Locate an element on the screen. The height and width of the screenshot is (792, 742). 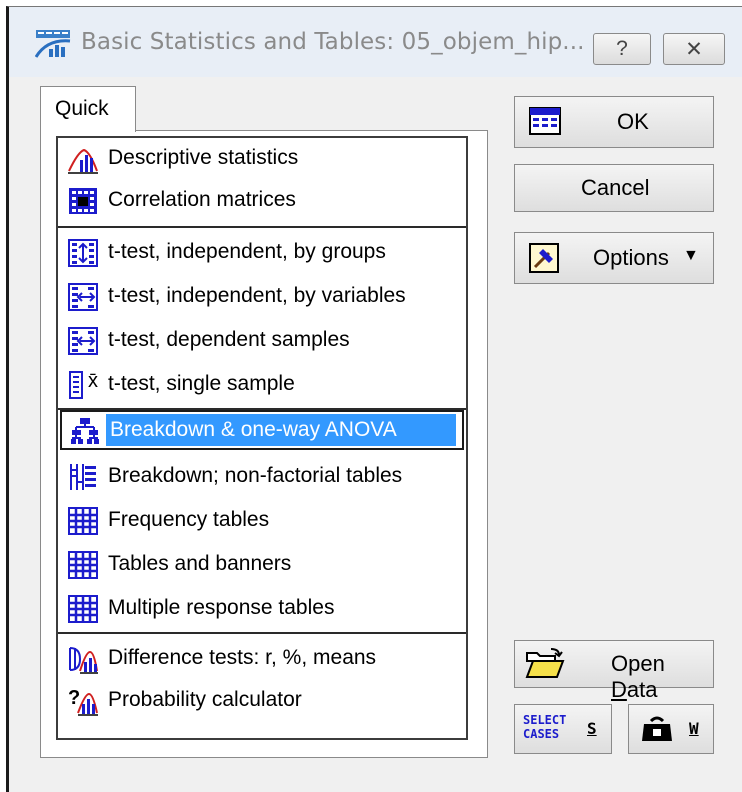
weight-button: W is located at coordinates (671, 729).